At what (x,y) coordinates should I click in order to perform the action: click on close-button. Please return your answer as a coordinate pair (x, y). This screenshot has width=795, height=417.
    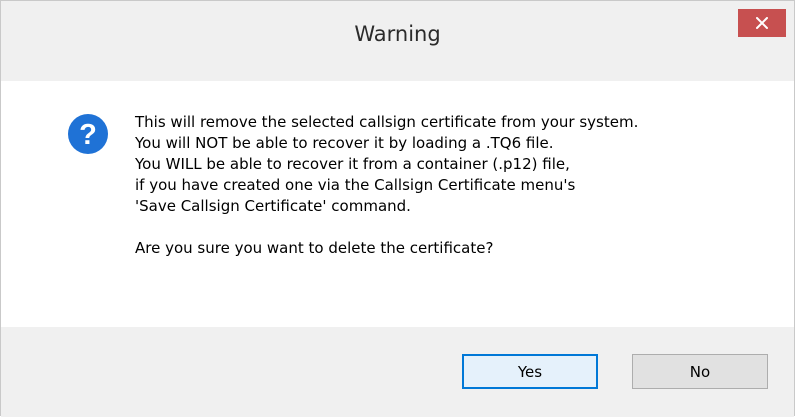
    Looking at the image, I should click on (762, 23).